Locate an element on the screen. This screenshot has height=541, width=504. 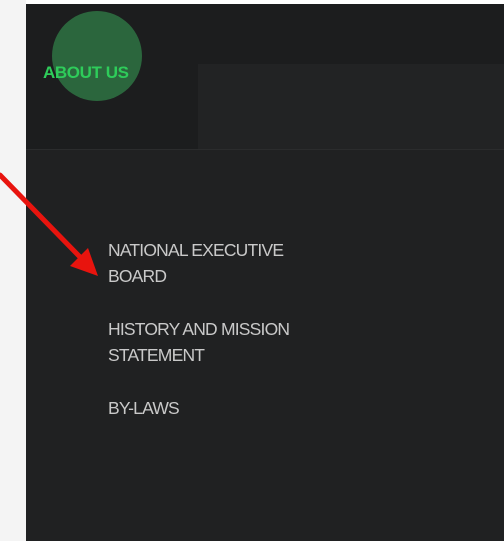
hover-highlight-circle is located at coordinates (97, 56).